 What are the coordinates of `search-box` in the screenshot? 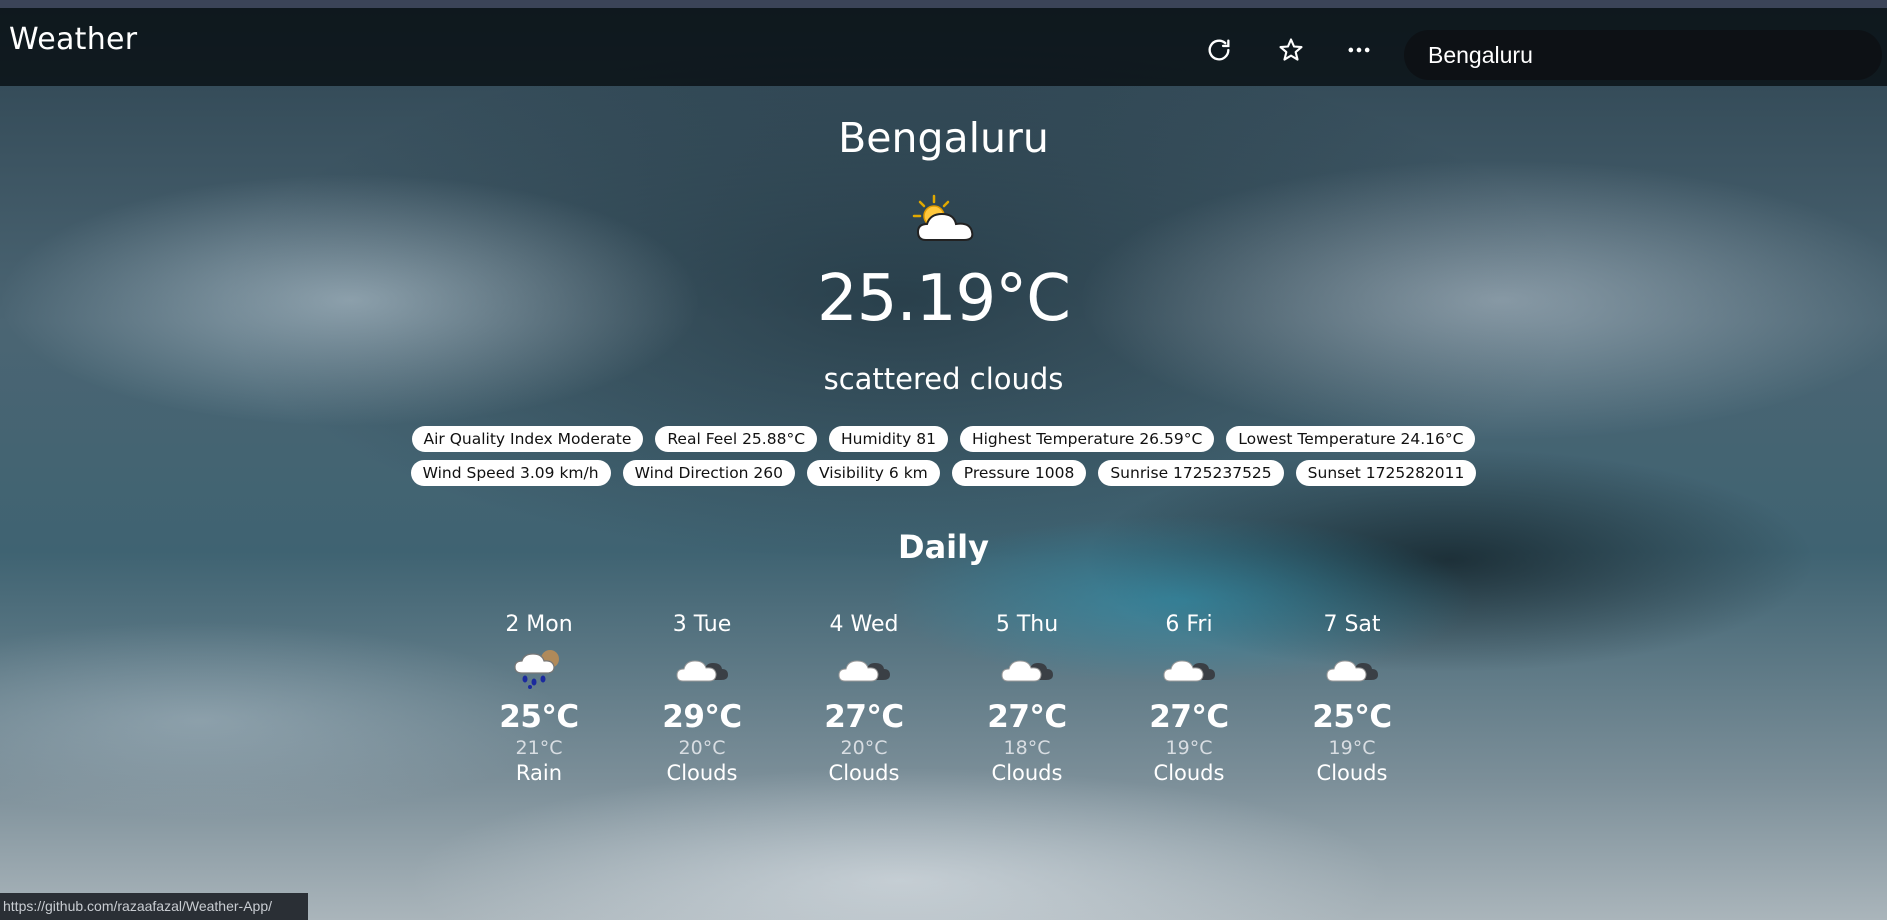 It's located at (1643, 55).